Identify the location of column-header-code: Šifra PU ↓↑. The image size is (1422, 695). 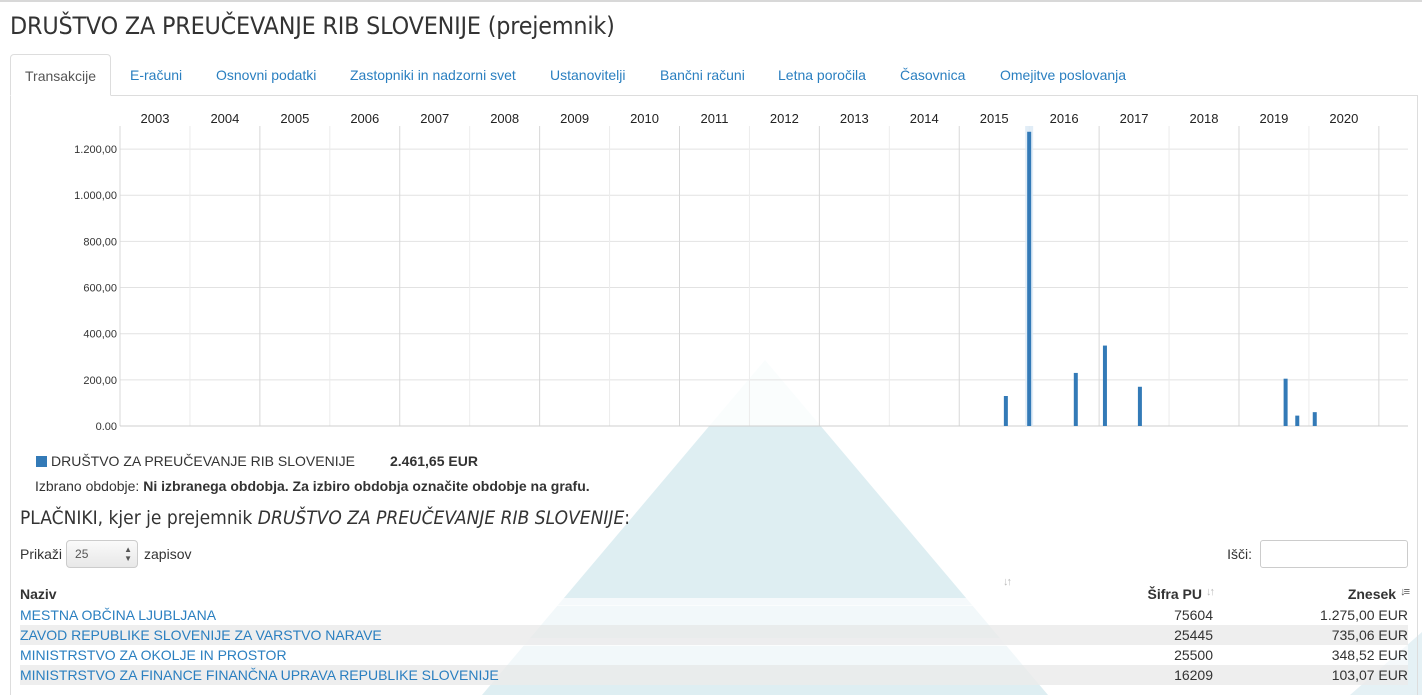
(1107, 590).